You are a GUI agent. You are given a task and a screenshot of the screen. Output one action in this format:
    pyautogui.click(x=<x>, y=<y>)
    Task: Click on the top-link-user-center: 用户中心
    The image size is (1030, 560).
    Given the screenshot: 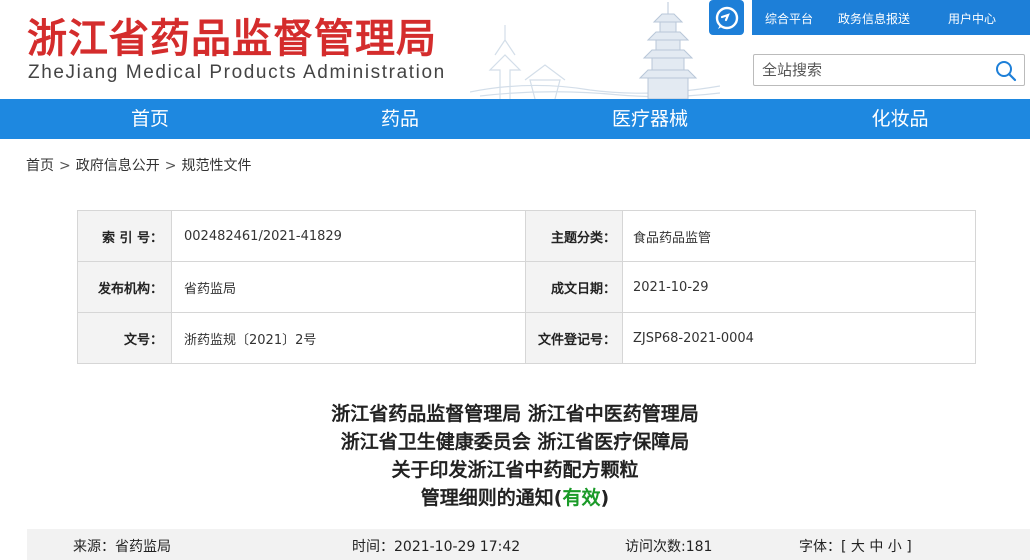 What is the action you would take?
    pyautogui.click(x=972, y=18)
    